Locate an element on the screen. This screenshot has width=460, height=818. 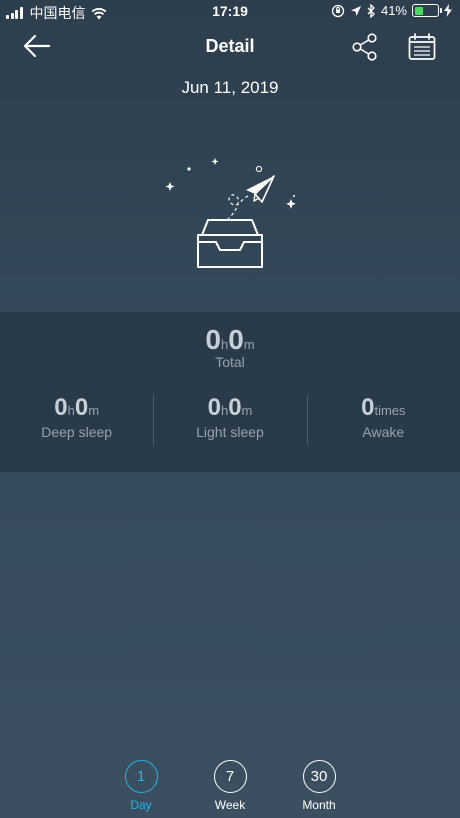
total-sleep: 0h0m Total is located at coordinates (230, 347).